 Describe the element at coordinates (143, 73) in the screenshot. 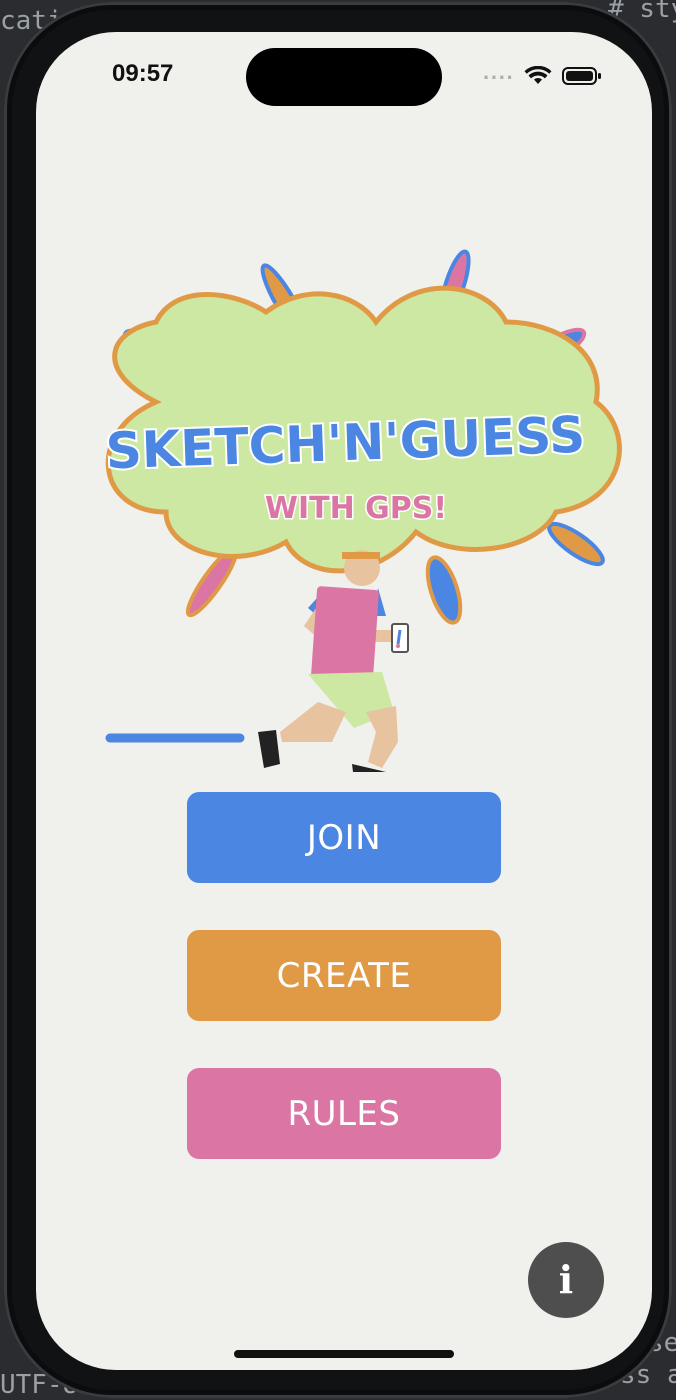

I see `status-time: 09:57` at that location.